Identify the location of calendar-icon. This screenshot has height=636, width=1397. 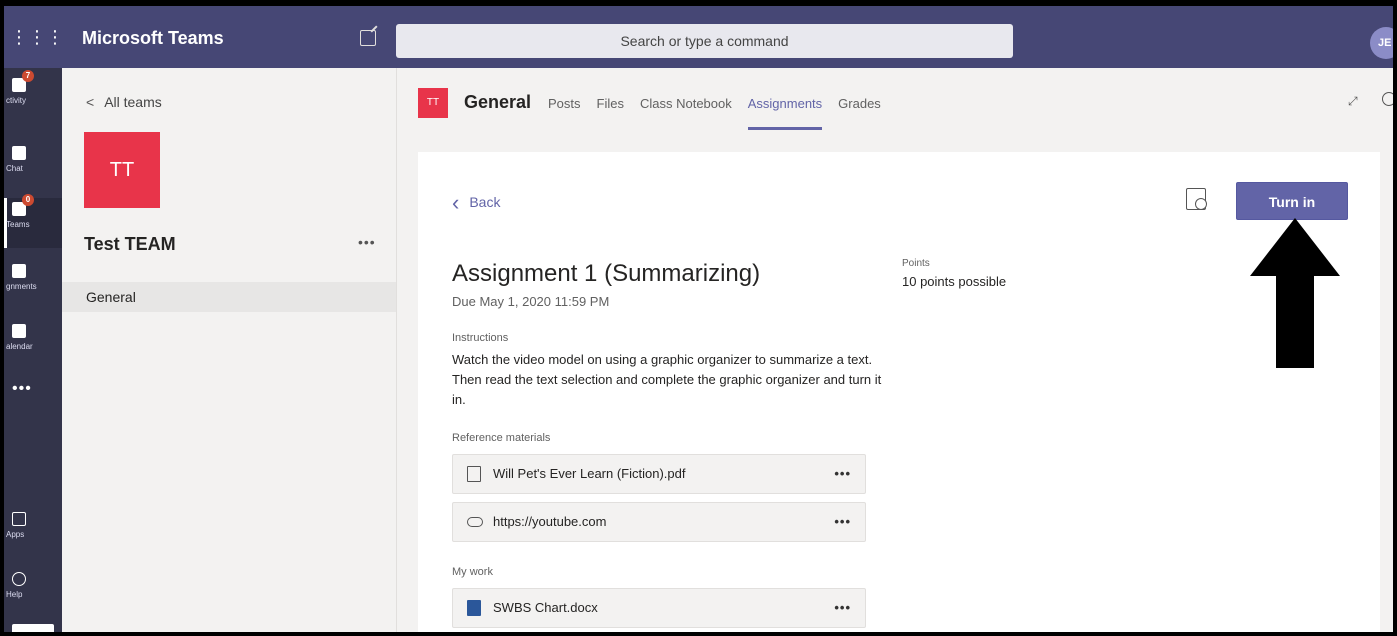
(19, 331).